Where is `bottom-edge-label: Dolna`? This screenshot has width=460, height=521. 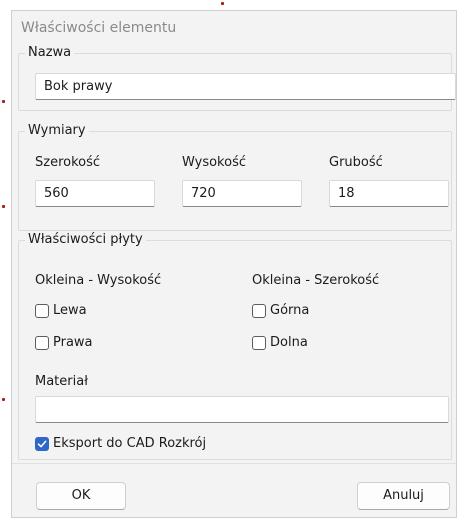
bottom-edge-label: Dolna is located at coordinates (289, 342).